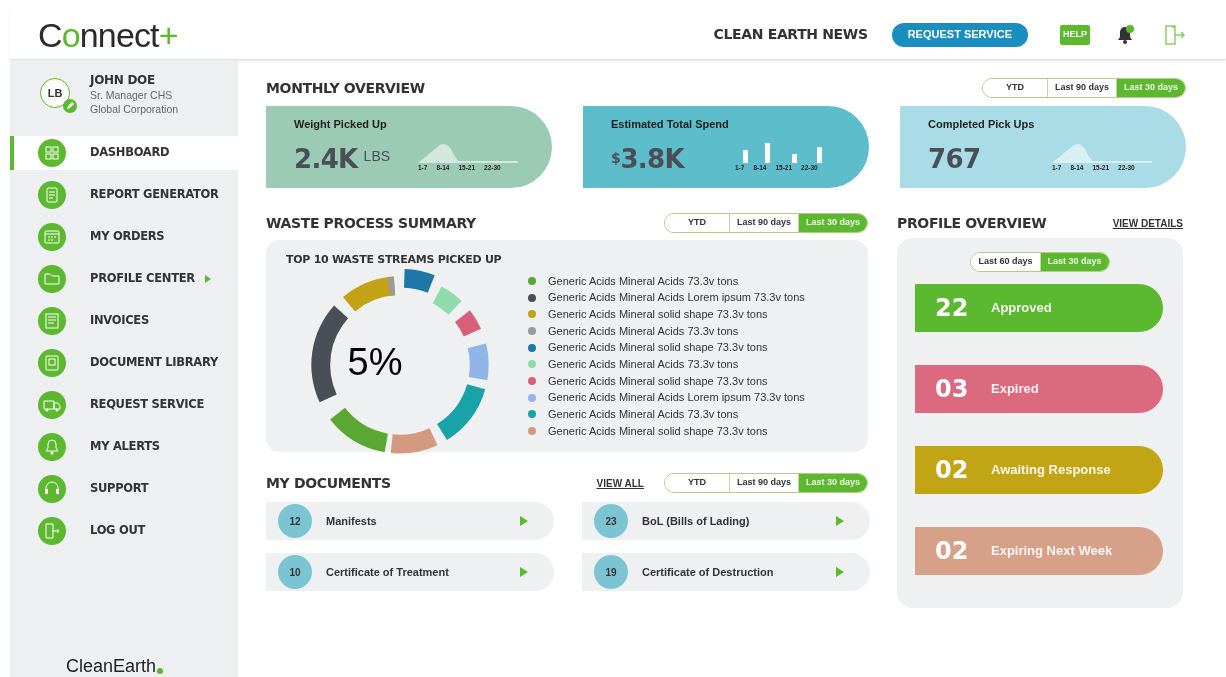 This screenshot has height=677, width=1226. Describe the element at coordinates (111, 666) in the screenshot. I see `footer-logo: CleanEarth` at that location.